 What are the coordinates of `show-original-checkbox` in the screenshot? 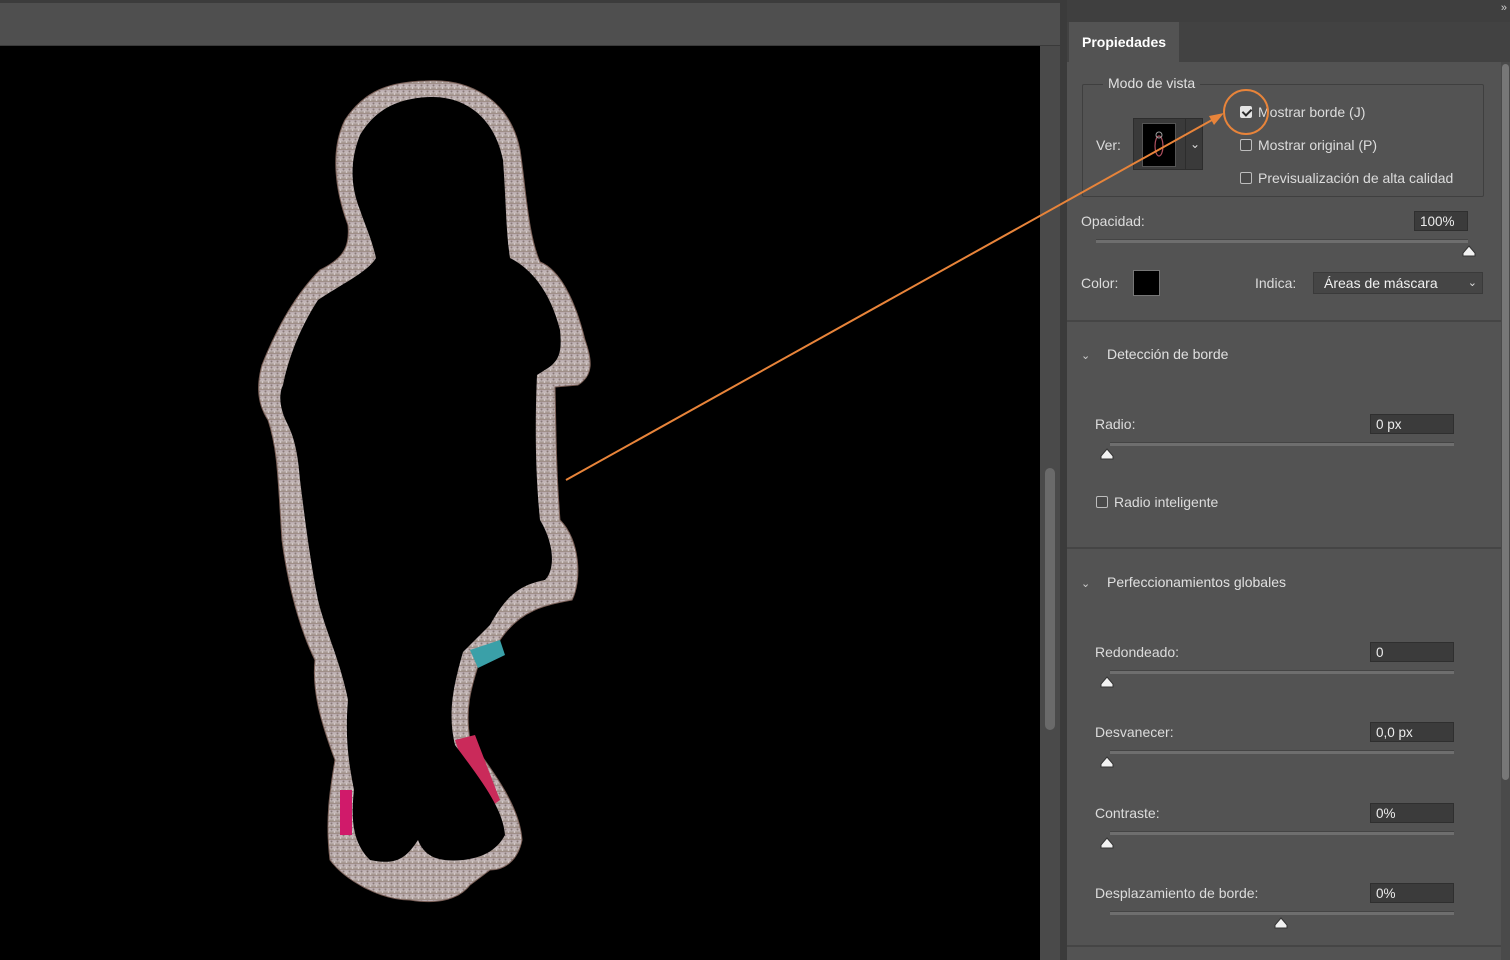 It's located at (1246, 145).